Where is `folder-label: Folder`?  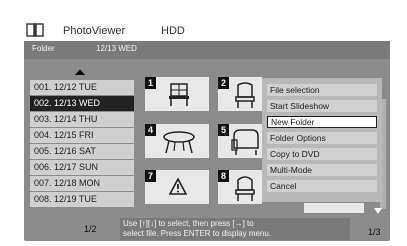 folder-label: Folder is located at coordinates (43, 48).